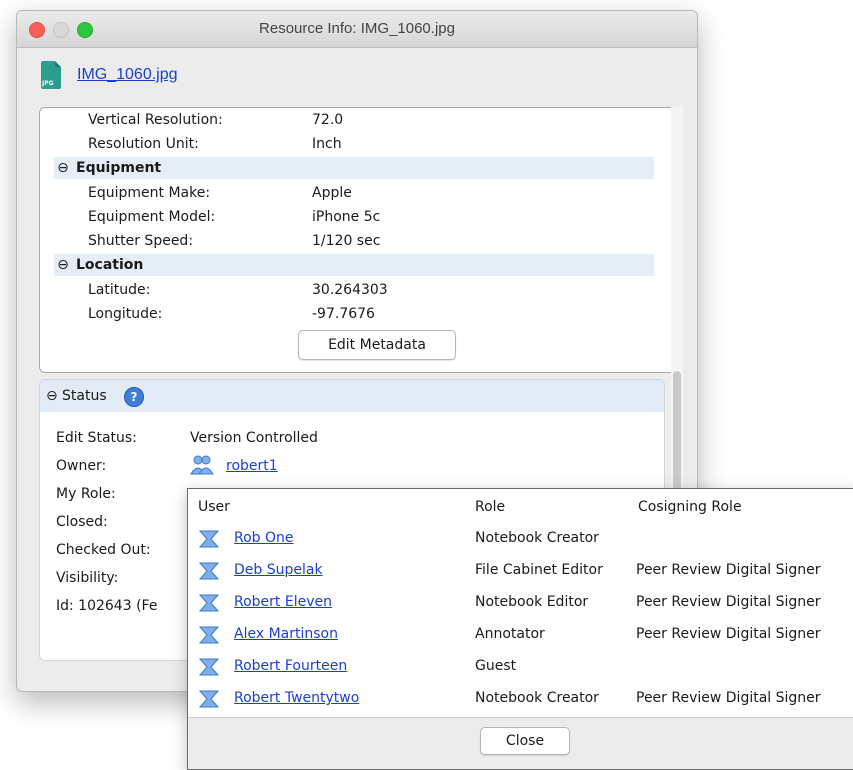 This screenshot has width=853, height=770. I want to click on user-role: File Cabinet Editor, so click(539, 570).